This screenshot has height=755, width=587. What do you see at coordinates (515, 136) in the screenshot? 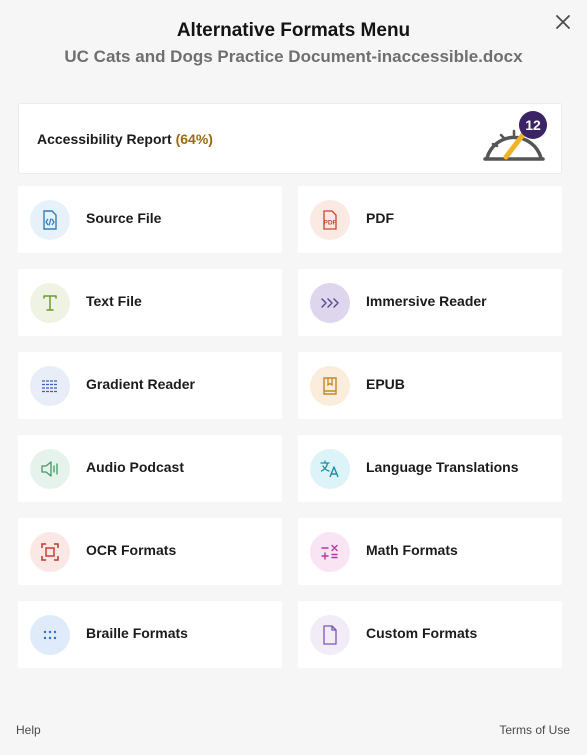
I see `gauge-icon: 12` at bounding box center [515, 136].